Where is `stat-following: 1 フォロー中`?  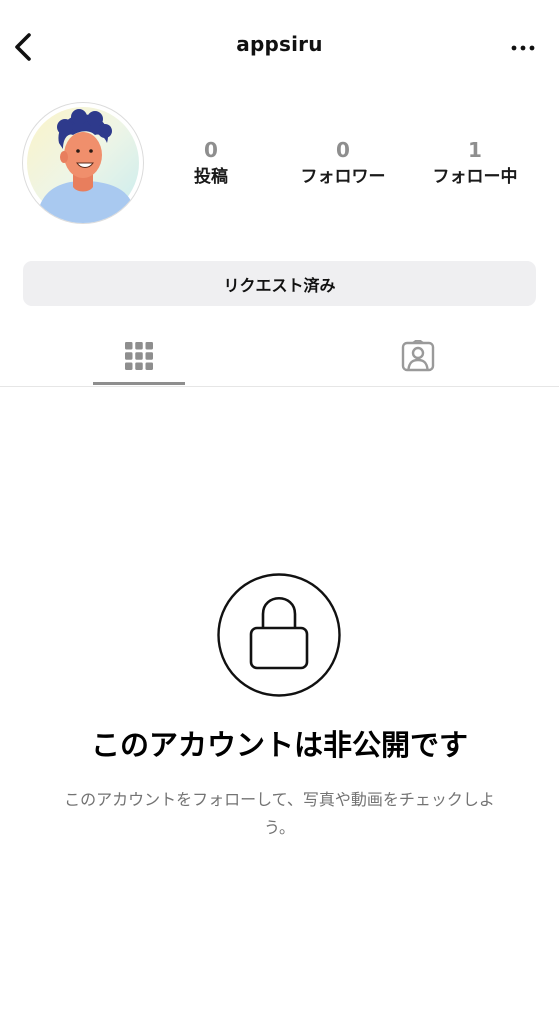 stat-following: 1 フォロー中 is located at coordinates (475, 164).